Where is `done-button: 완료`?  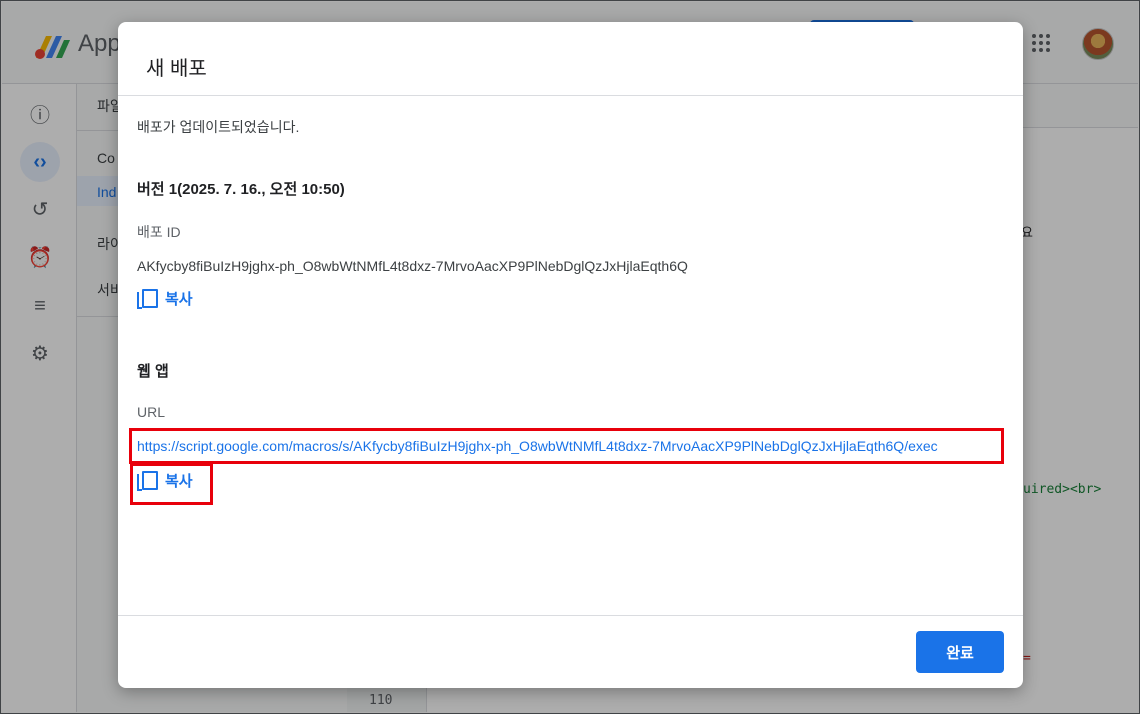
done-button: 완료 is located at coordinates (960, 652).